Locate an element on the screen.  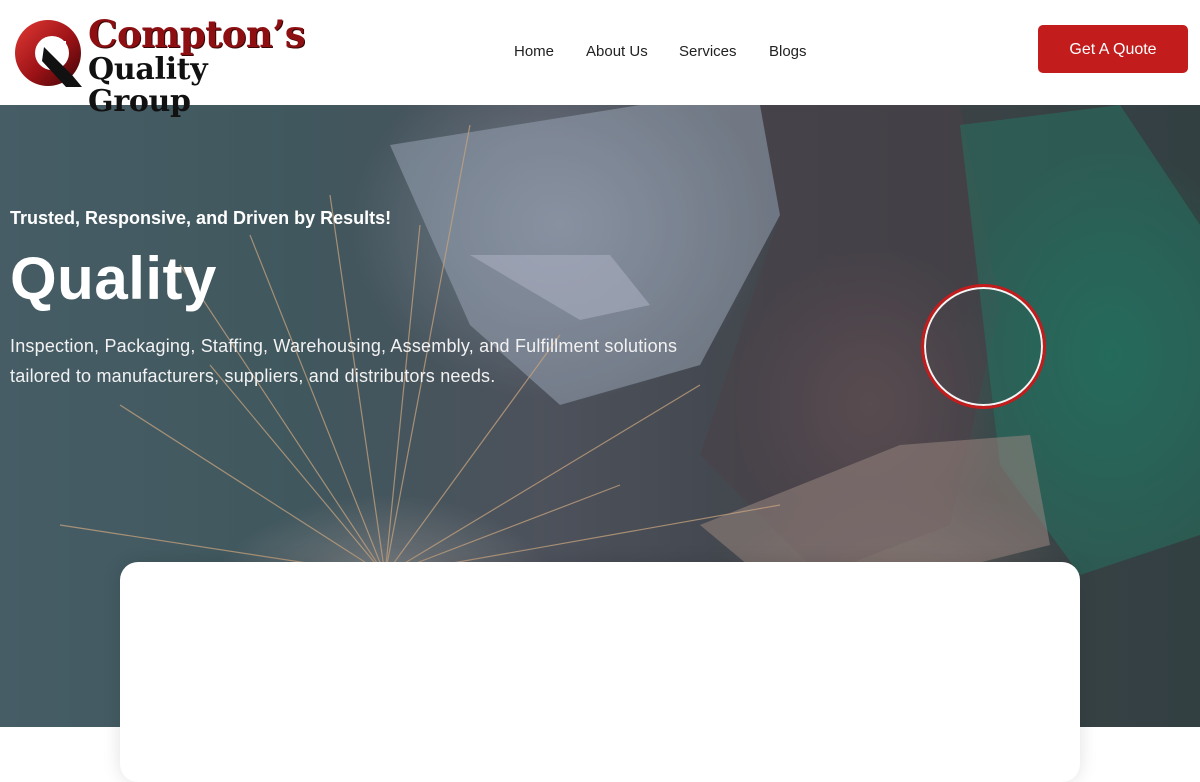
nav-item-blogs: Blogs is located at coordinates (788, 52).